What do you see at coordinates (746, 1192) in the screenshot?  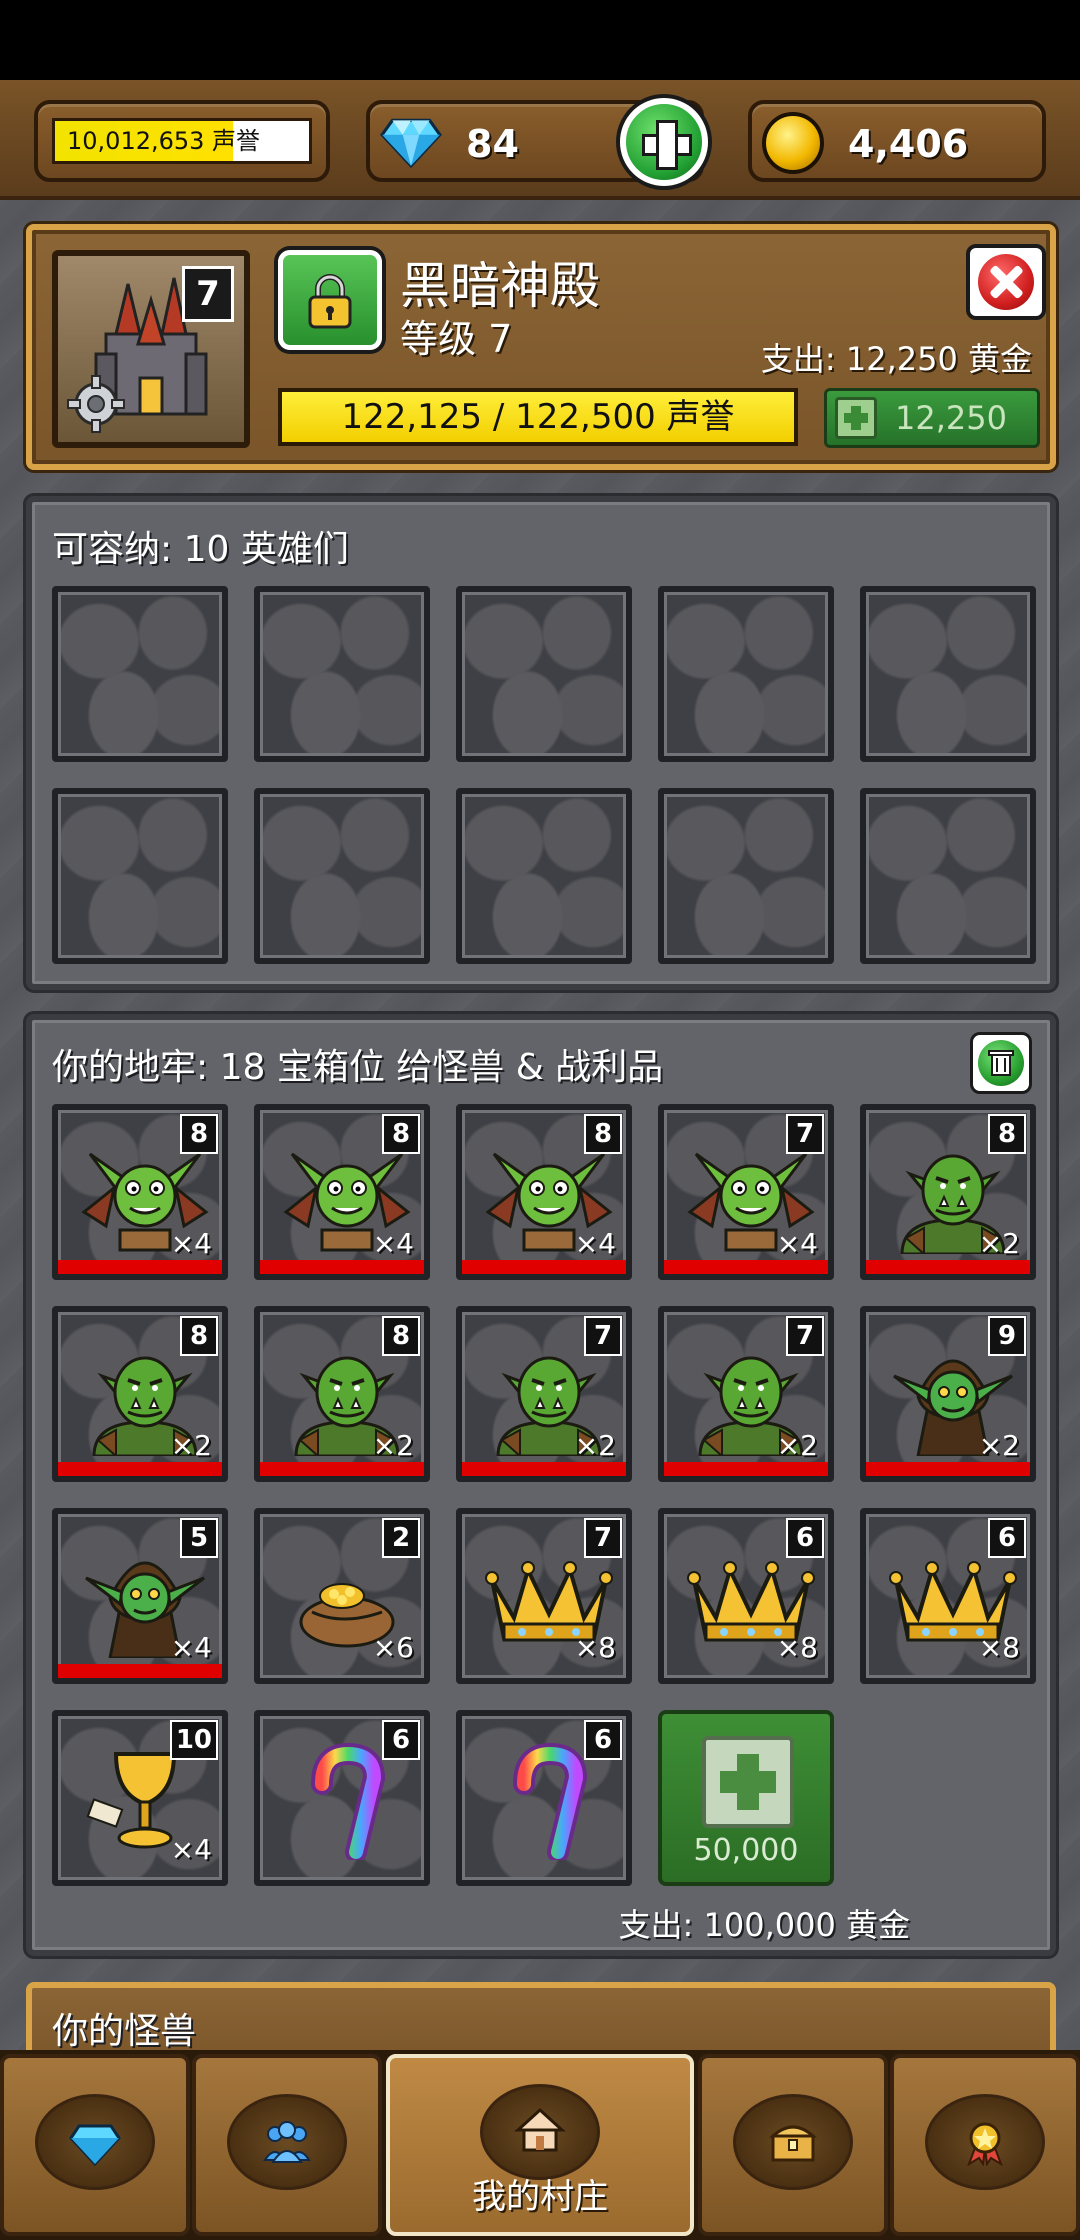 I see `dungeon-slot-bat-goblin: 7 ×4` at bounding box center [746, 1192].